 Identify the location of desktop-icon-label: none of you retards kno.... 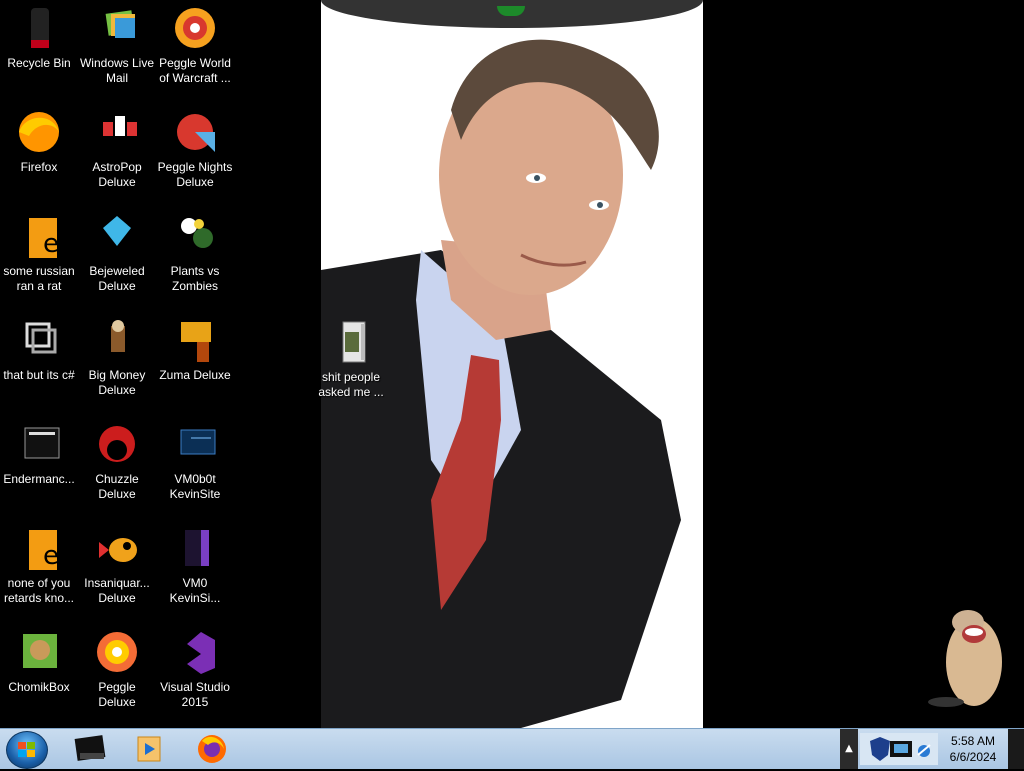
(39, 590).